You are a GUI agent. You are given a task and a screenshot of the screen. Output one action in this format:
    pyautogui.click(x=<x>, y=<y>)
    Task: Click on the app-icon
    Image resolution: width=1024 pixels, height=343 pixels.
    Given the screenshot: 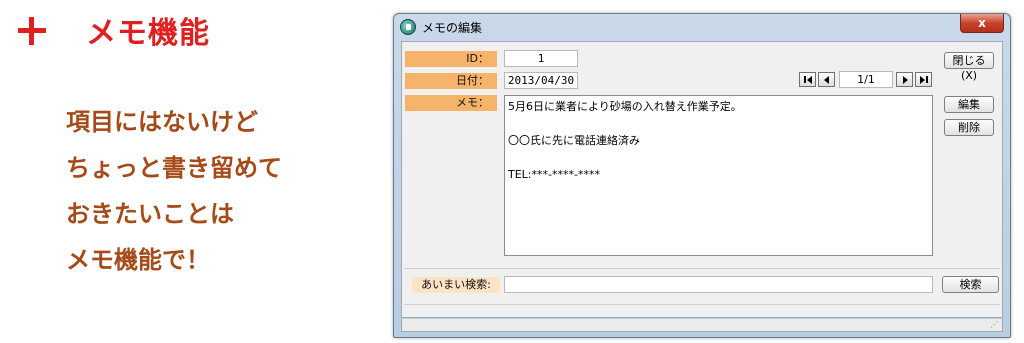 What is the action you would take?
    pyautogui.click(x=408, y=27)
    